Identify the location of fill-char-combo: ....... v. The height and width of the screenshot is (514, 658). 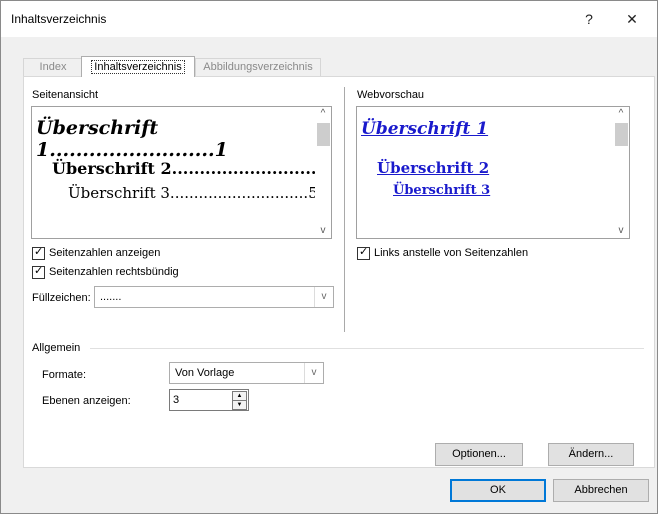
(214, 297).